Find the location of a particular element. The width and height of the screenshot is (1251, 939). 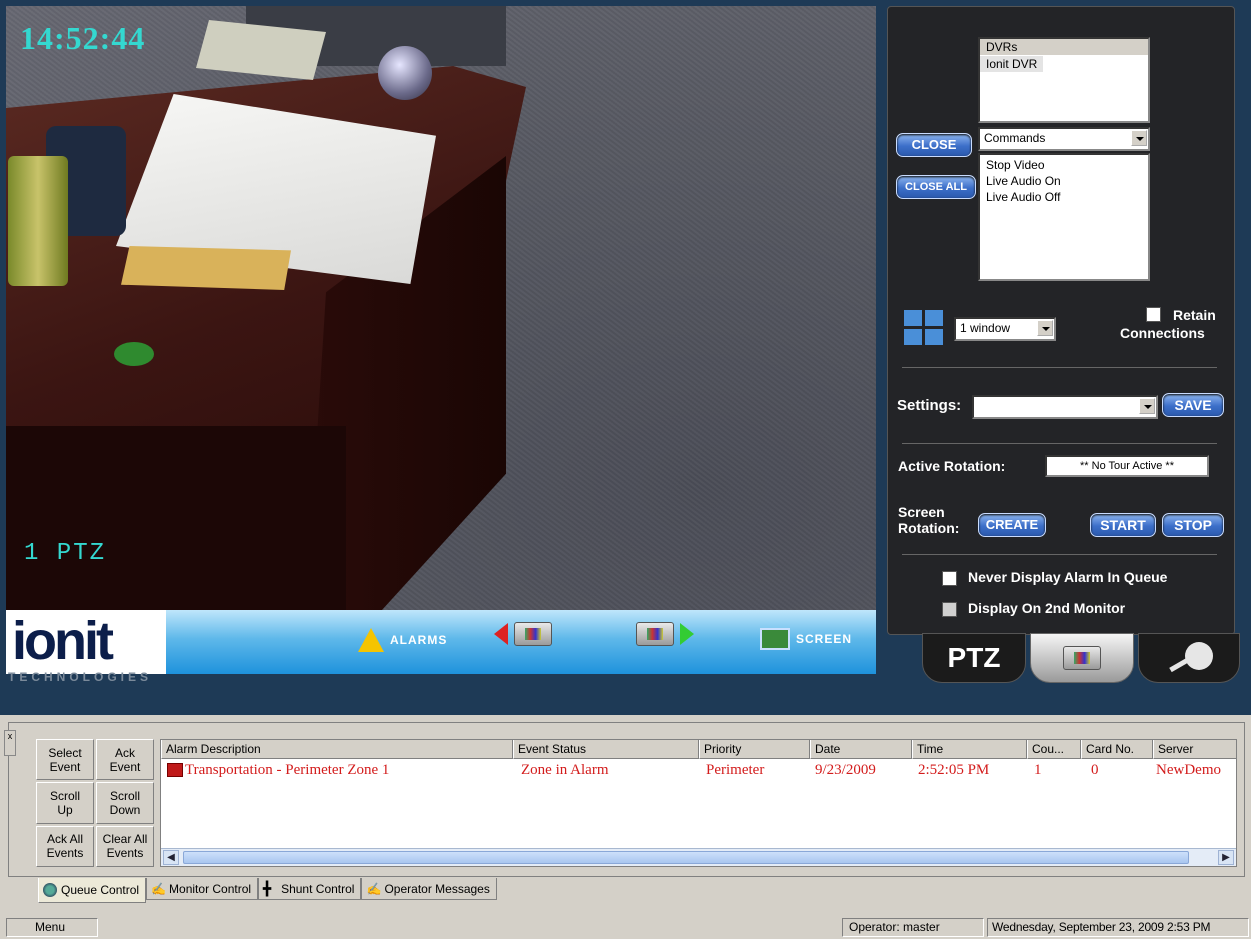

cell-date: 9/23/2009 is located at coordinates (845, 770).